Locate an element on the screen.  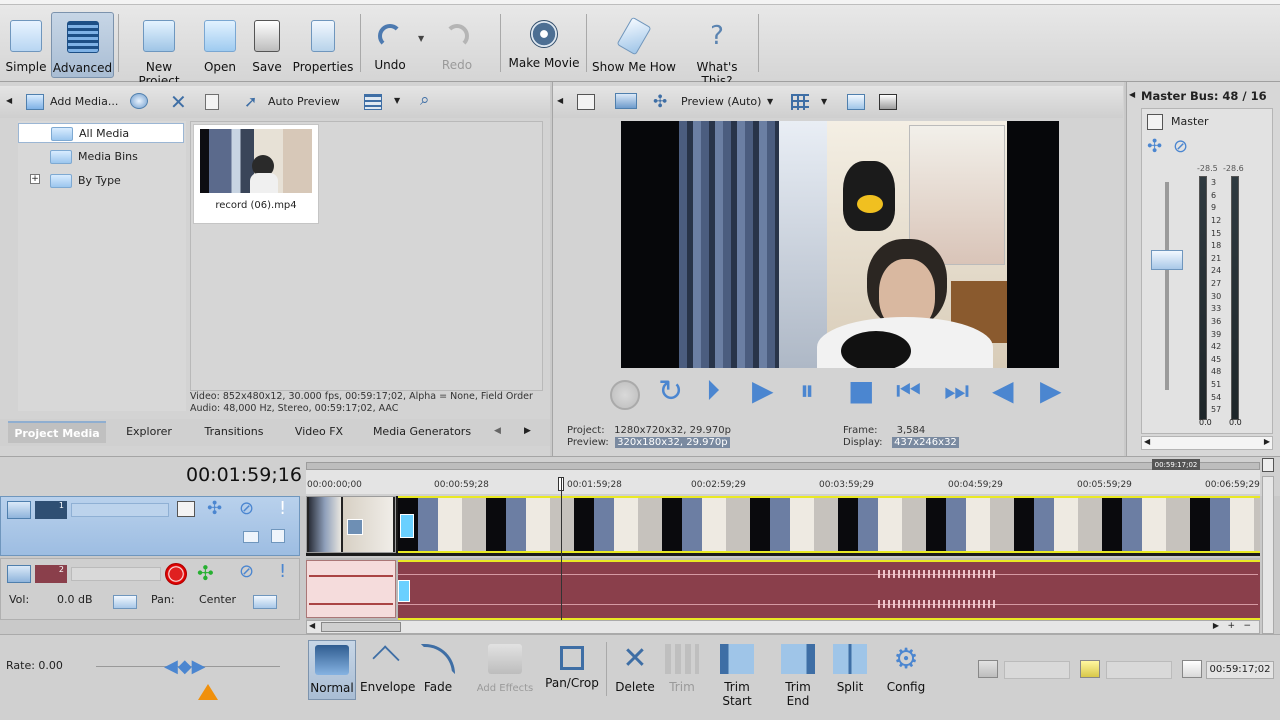
tab-media-generators: Media Generators is located at coordinates (422, 432).